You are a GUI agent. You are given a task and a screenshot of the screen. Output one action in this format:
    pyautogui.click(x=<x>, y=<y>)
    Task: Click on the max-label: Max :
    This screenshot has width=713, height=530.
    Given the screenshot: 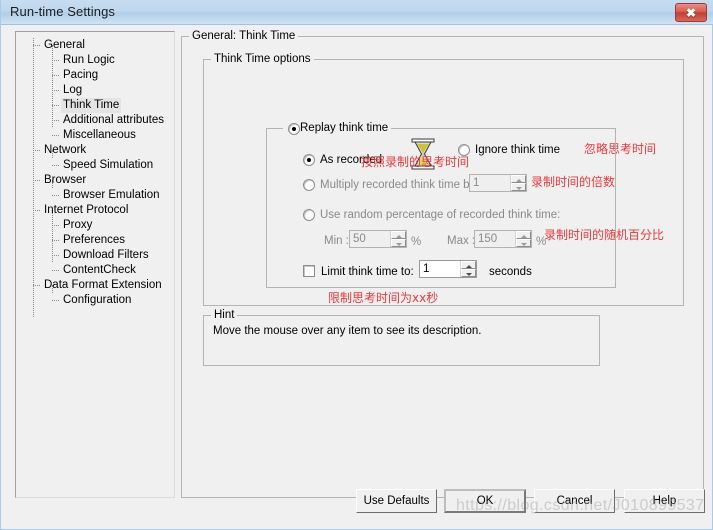 What is the action you would take?
    pyautogui.click(x=461, y=241)
    